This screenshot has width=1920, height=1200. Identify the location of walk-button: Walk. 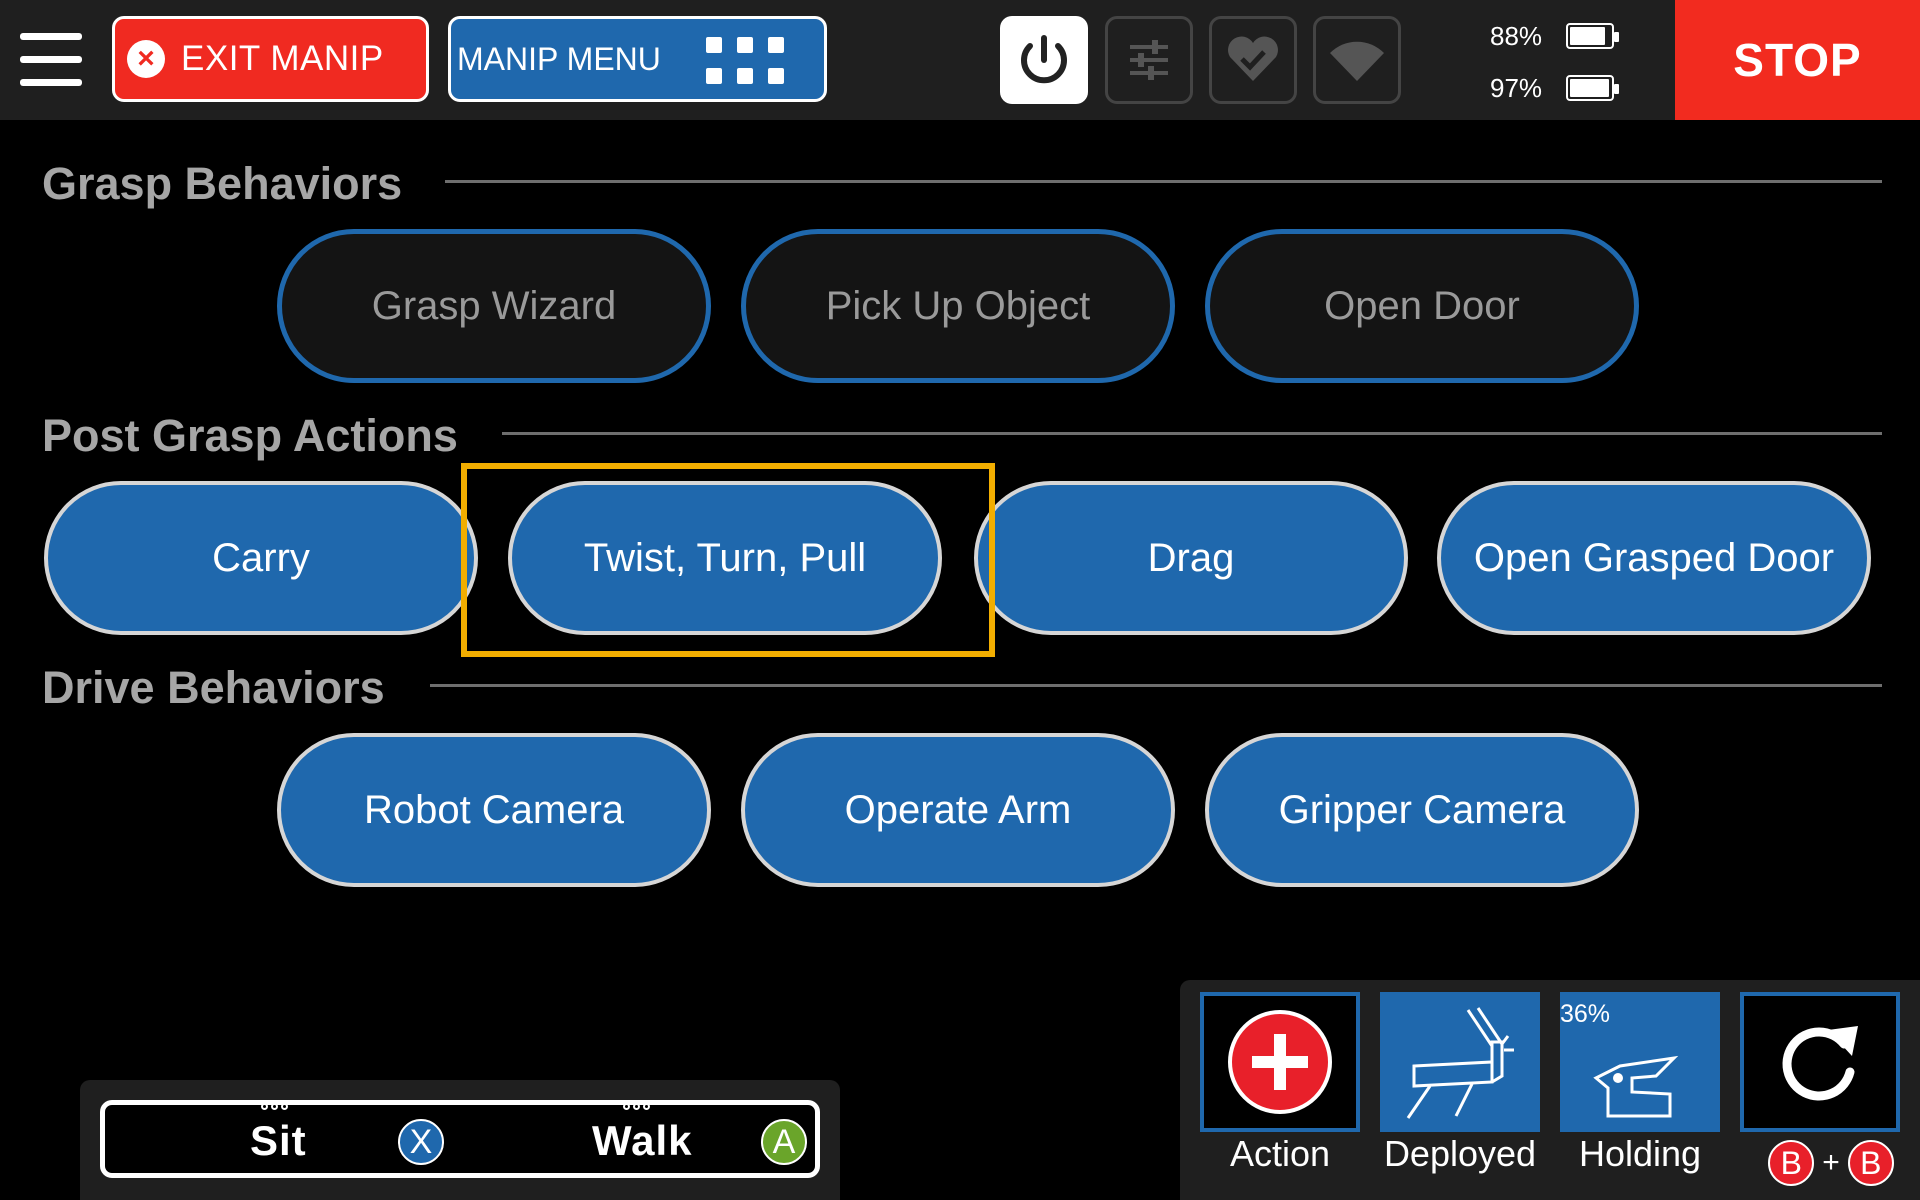
(642, 1141).